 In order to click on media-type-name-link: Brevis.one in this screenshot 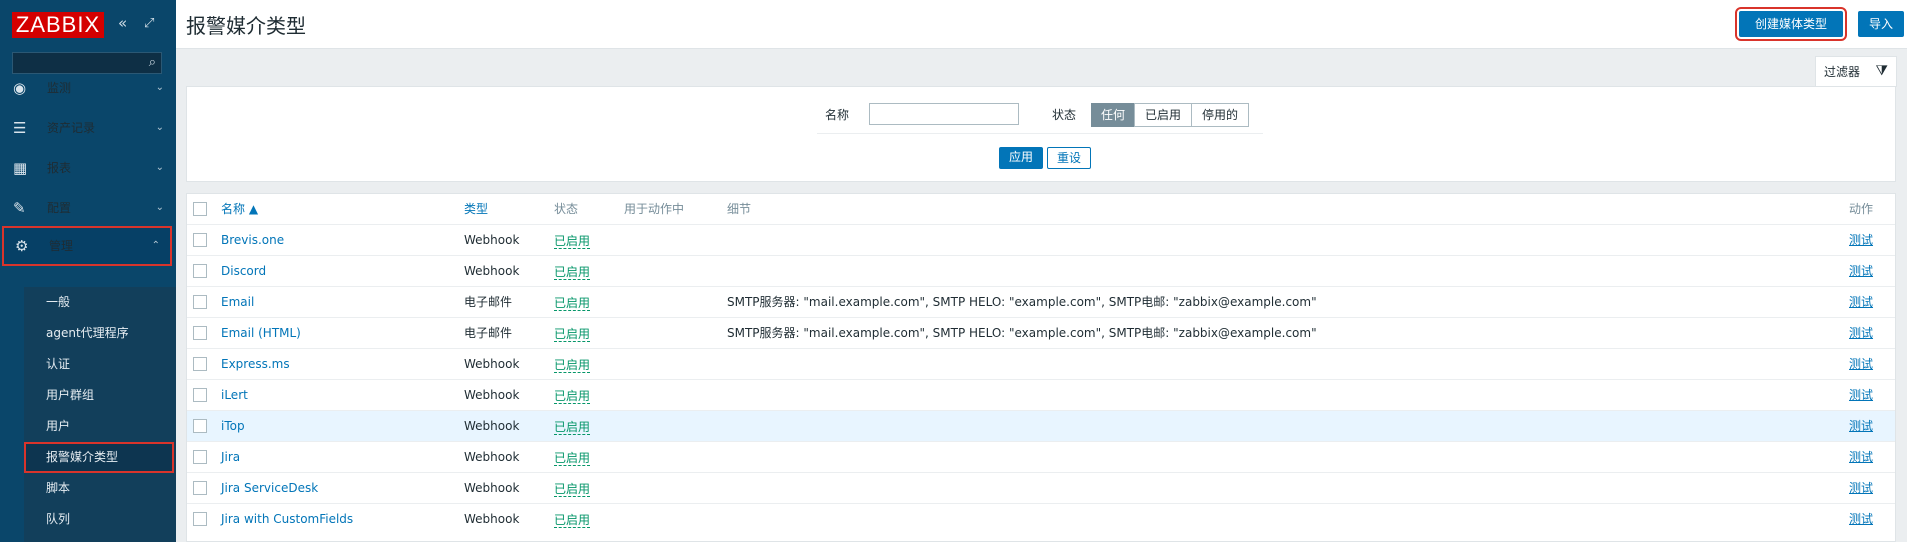, I will do `click(252, 240)`.